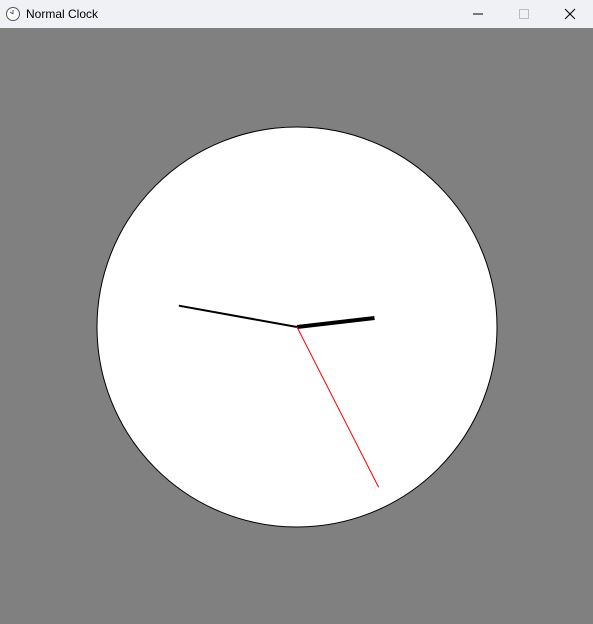 The height and width of the screenshot is (624, 593). I want to click on minimize-button, so click(478, 14).